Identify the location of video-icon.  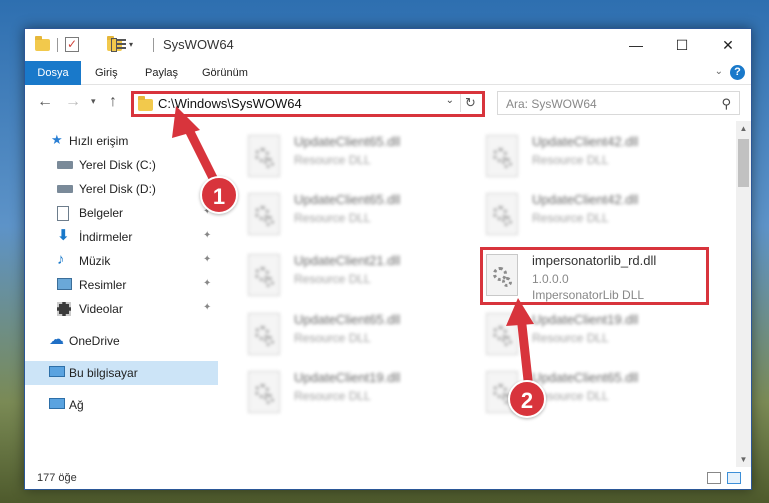
(64, 309).